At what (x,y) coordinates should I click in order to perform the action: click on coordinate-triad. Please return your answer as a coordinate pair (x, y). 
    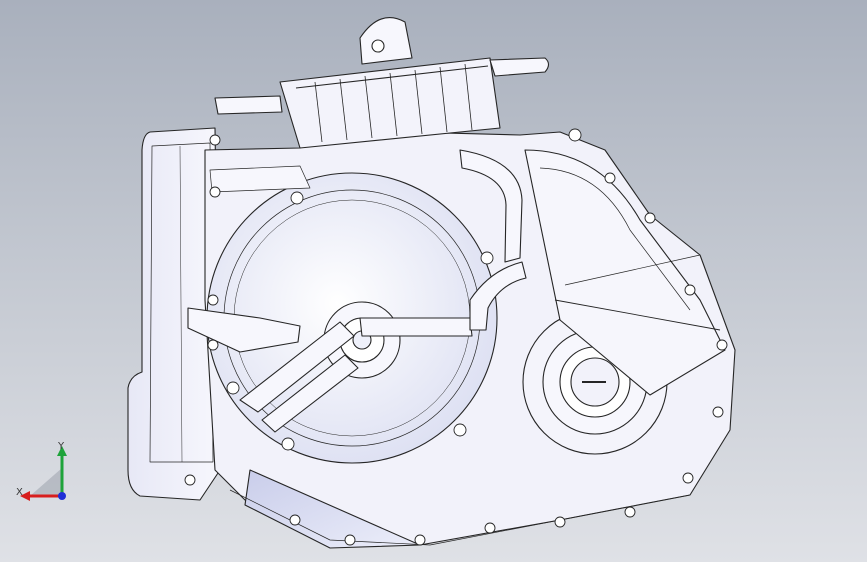
    Looking at the image, I should click on (43, 473).